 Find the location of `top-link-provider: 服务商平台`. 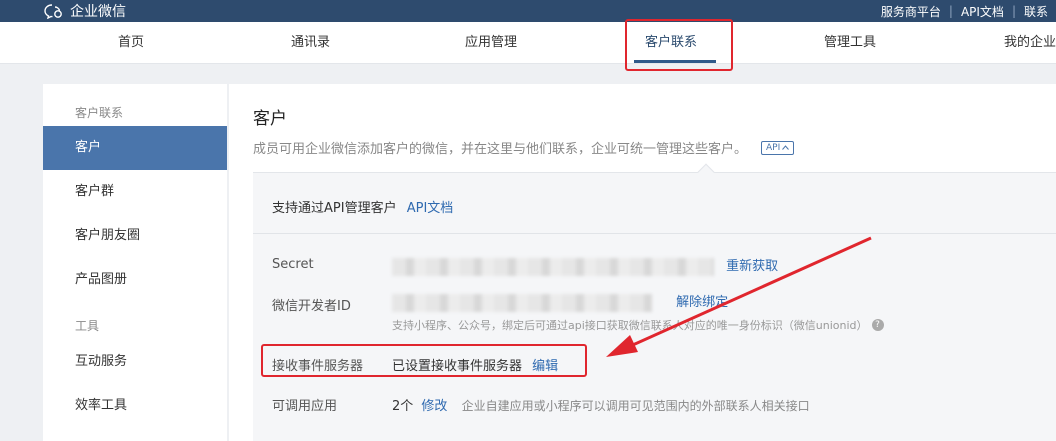

top-link-provider: 服务商平台 is located at coordinates (911, 11).